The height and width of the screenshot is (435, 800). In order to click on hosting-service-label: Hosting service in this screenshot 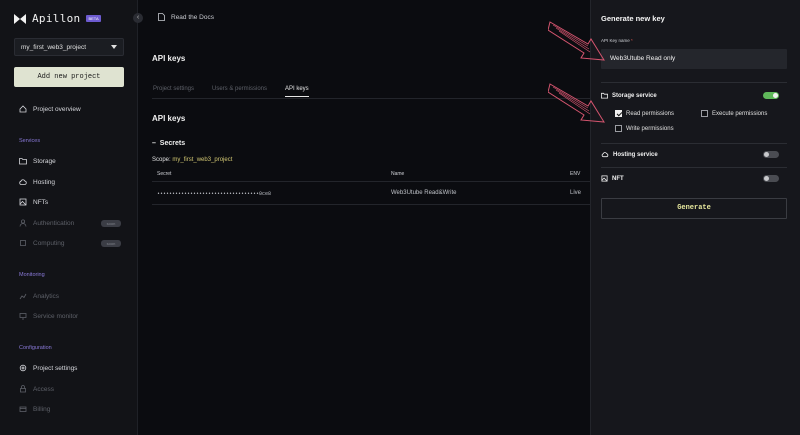, I will do `click(629, 154)`.